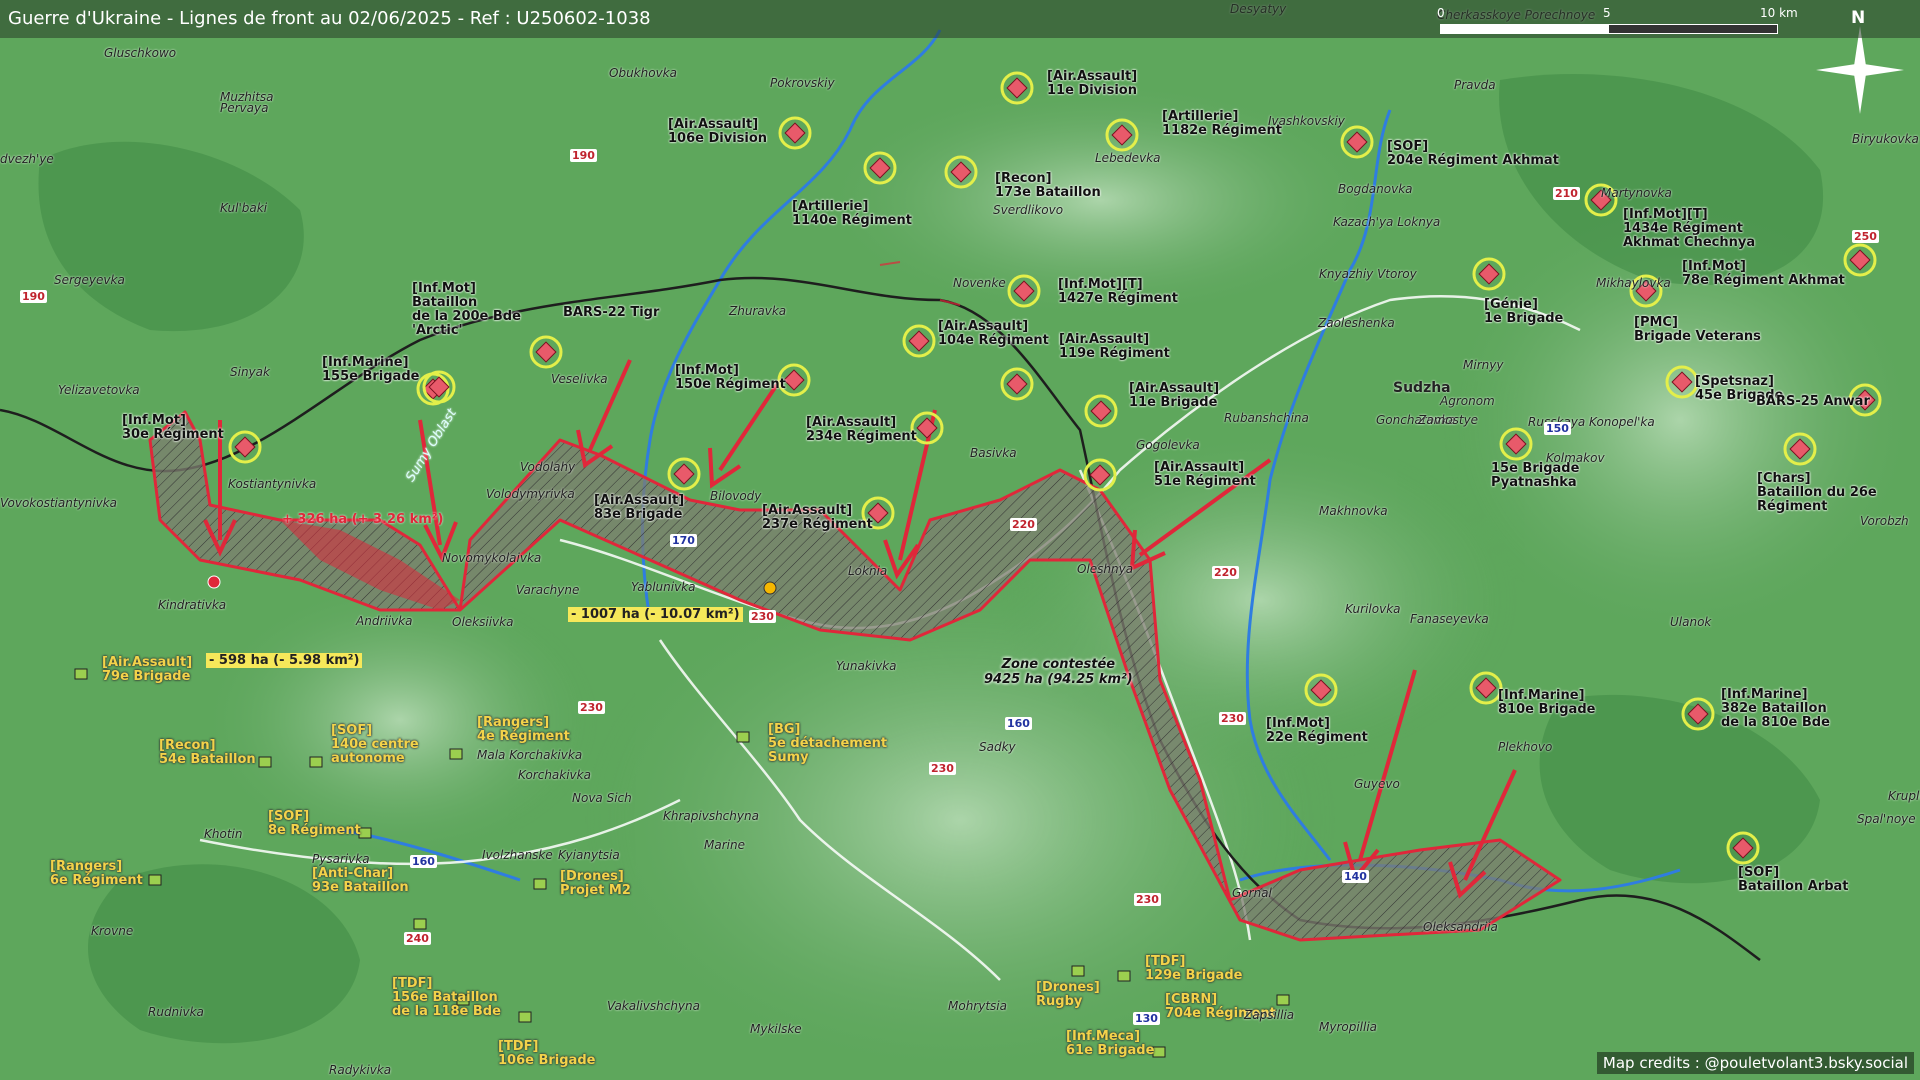 This screenshot has height=1080, width=1920. What do you see at coordinates (1023, 178) in the screenshot?
I see `unit-label-line: [Recon]` at bounding box center [1023, 178].